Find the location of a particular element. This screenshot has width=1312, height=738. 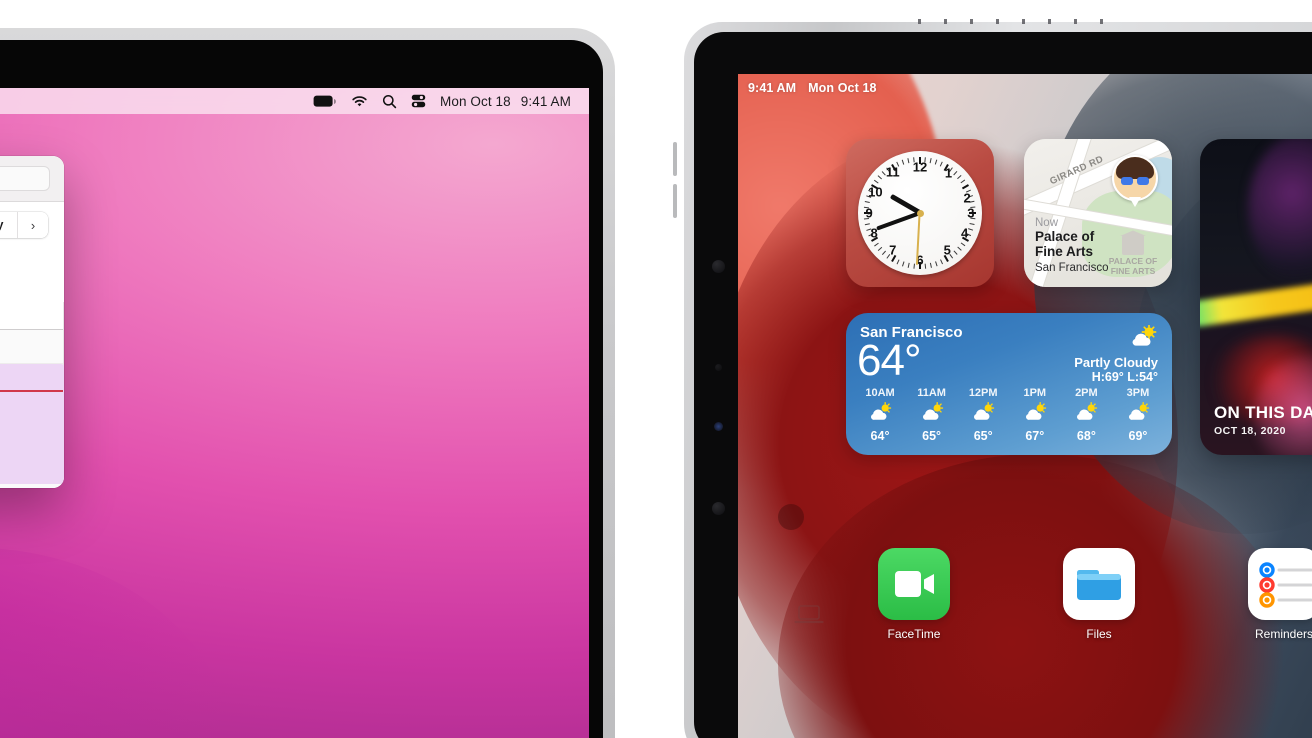

facetime-icon is located at coordinates (914, 584).